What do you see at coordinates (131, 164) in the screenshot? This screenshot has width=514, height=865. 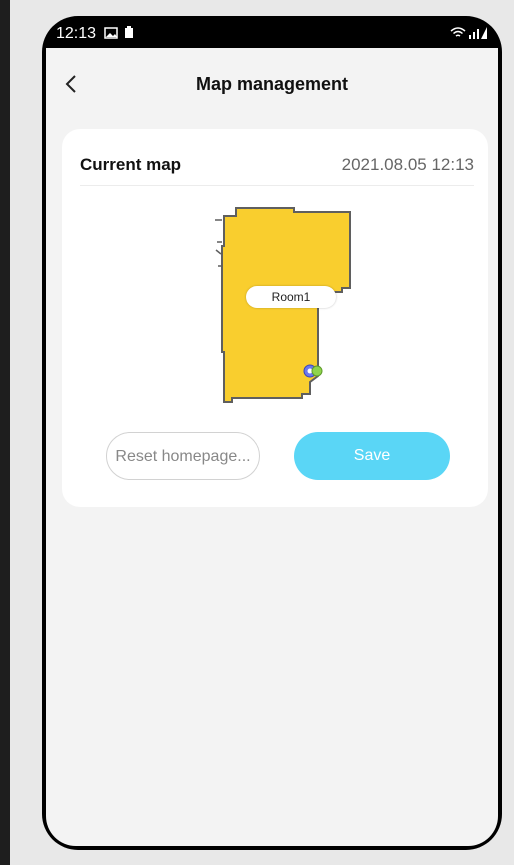 I see `current-map-label: Current map` at bounding box center [131, 164].